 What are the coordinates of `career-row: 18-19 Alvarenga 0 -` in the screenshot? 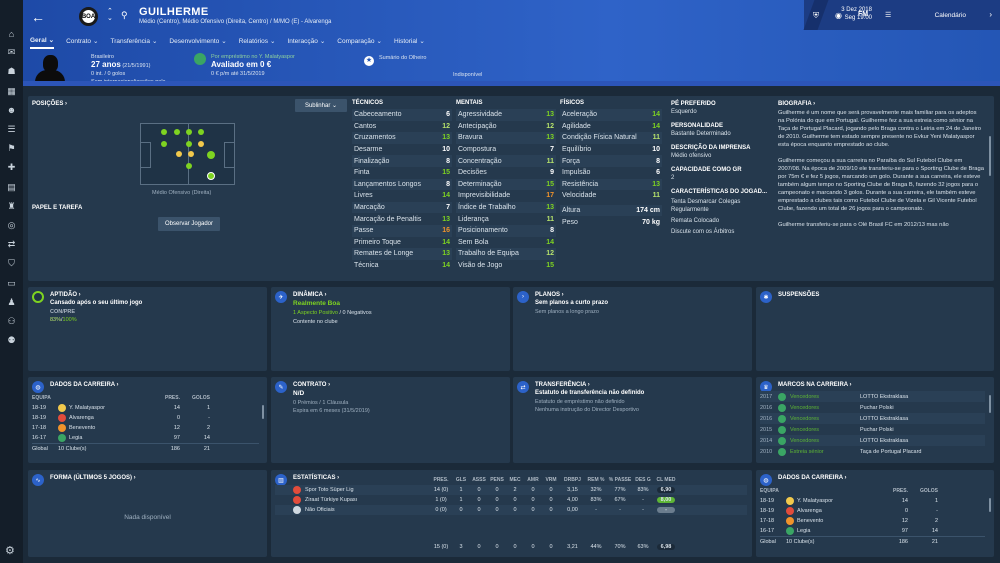 It's located at (145, 418).